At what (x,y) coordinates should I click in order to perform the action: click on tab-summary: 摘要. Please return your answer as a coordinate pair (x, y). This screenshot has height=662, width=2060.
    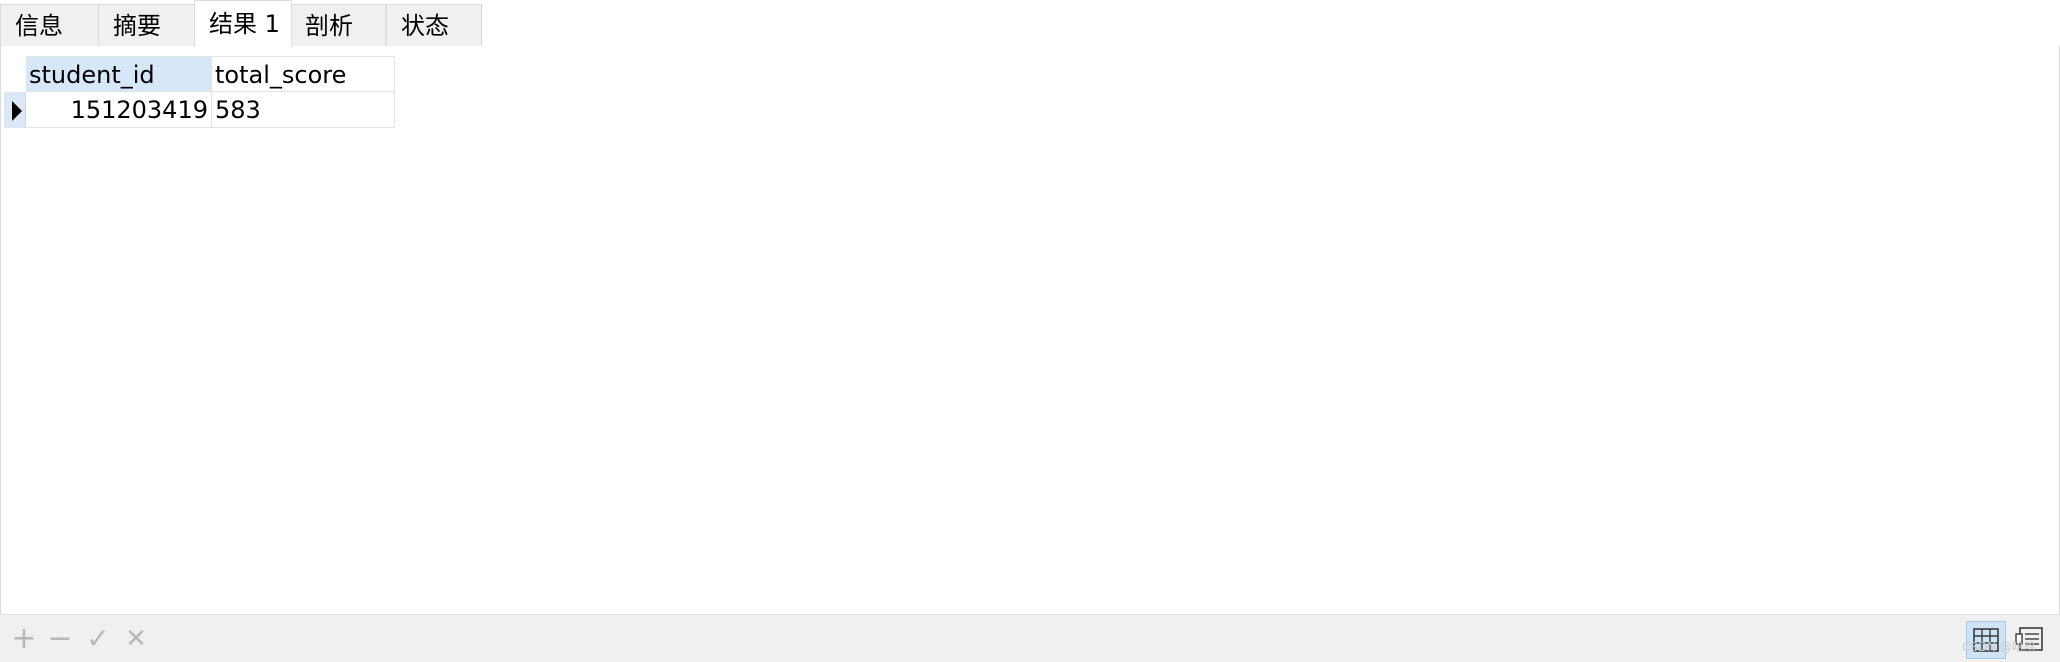
    Looking at the image, I should click on (147, 25).